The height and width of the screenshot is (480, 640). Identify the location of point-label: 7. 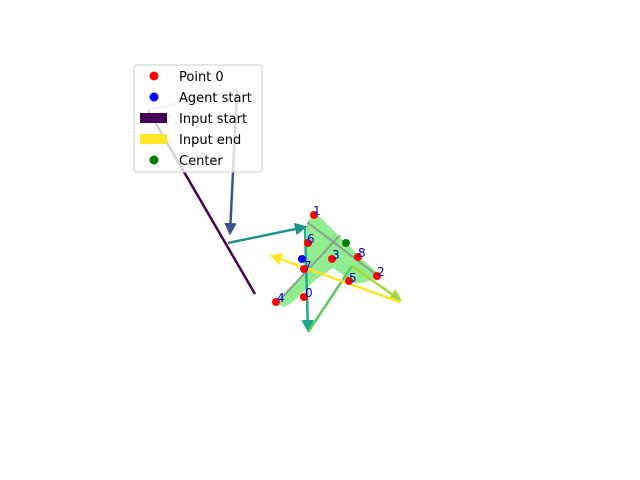
(308, 266).